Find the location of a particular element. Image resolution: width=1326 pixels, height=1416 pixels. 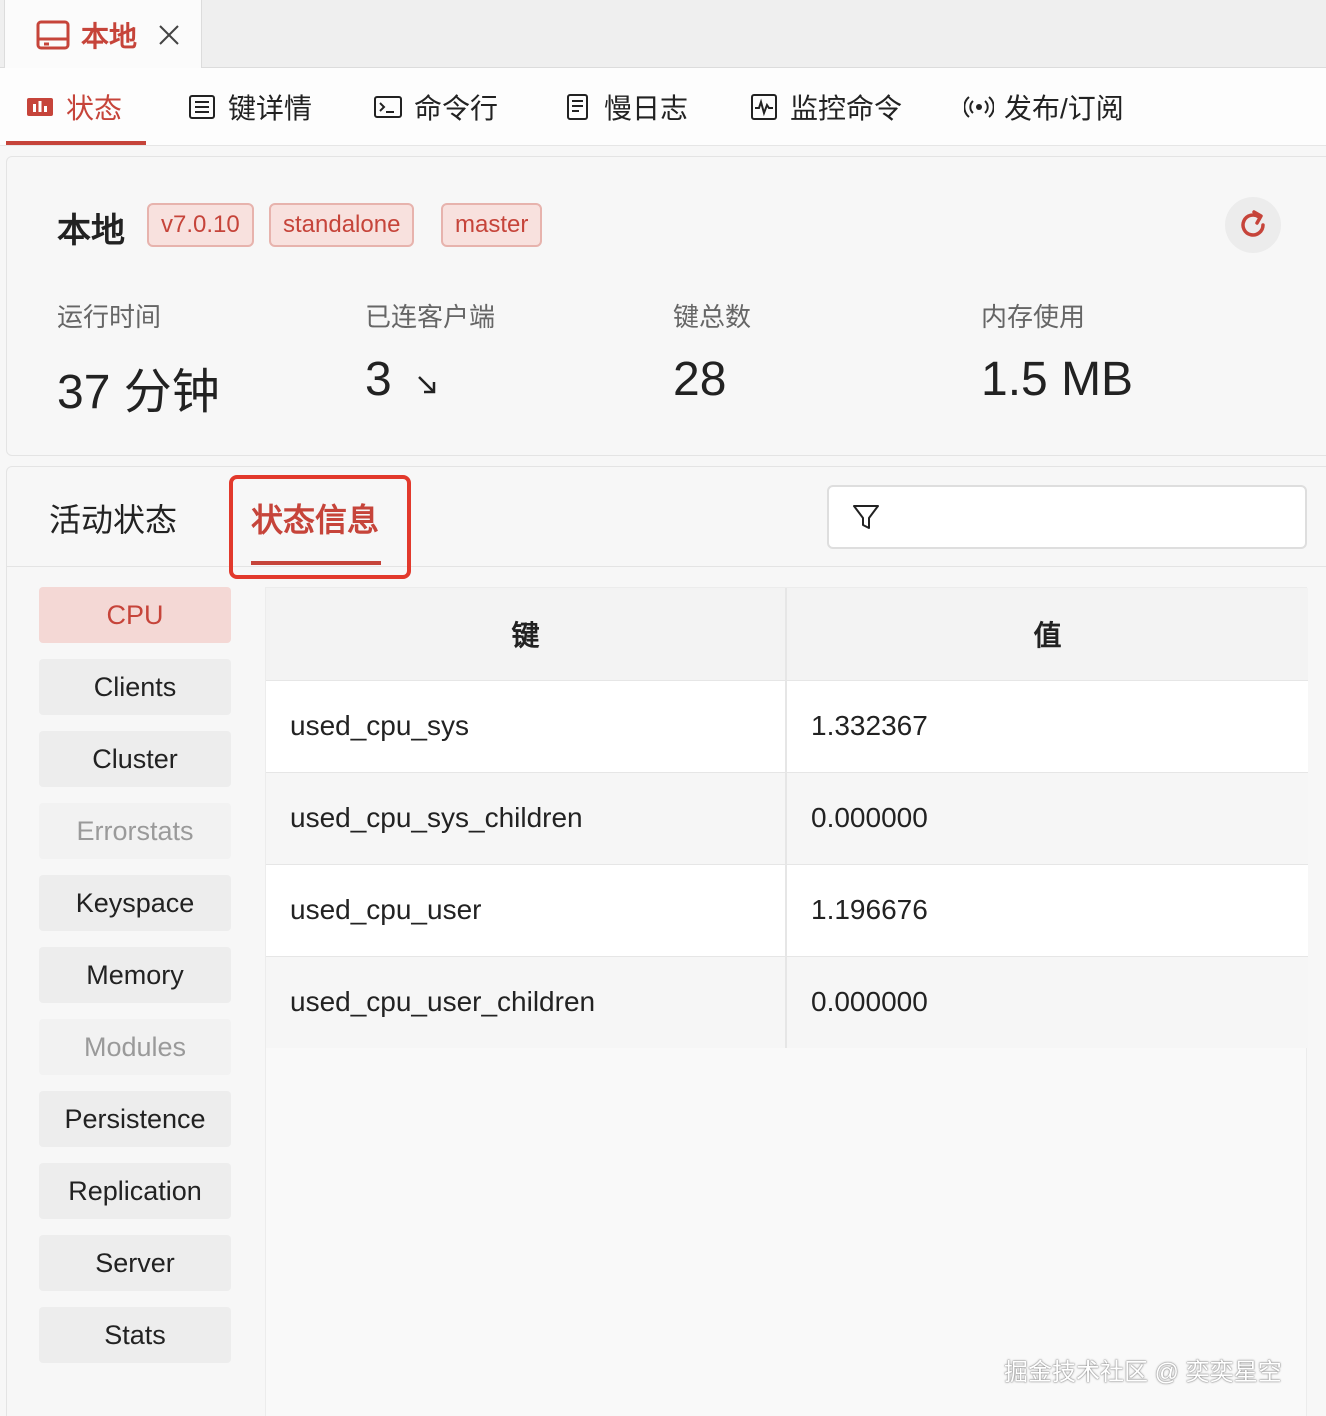

nav-key-details: 键详情 is located at coordinates (250, 107).